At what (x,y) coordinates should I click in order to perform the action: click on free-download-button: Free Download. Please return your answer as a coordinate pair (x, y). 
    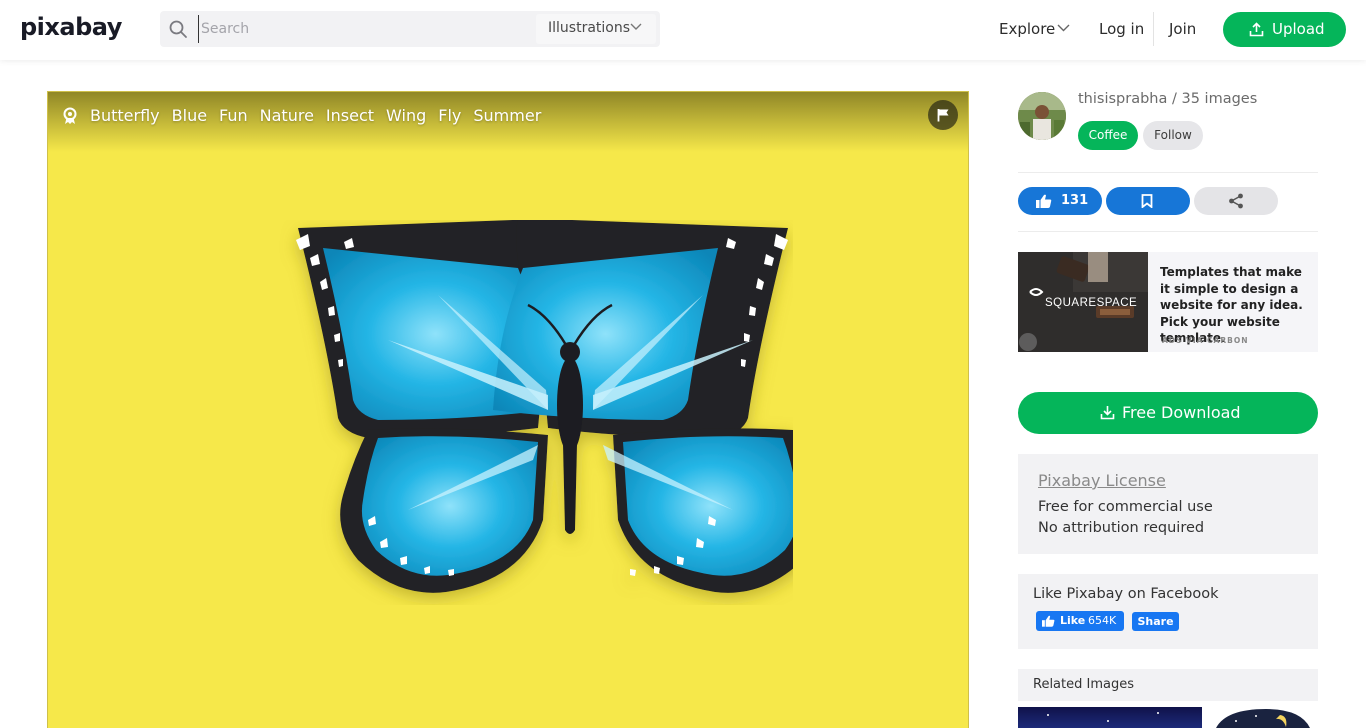
    Looking at the image, I should click on (1168, 413).